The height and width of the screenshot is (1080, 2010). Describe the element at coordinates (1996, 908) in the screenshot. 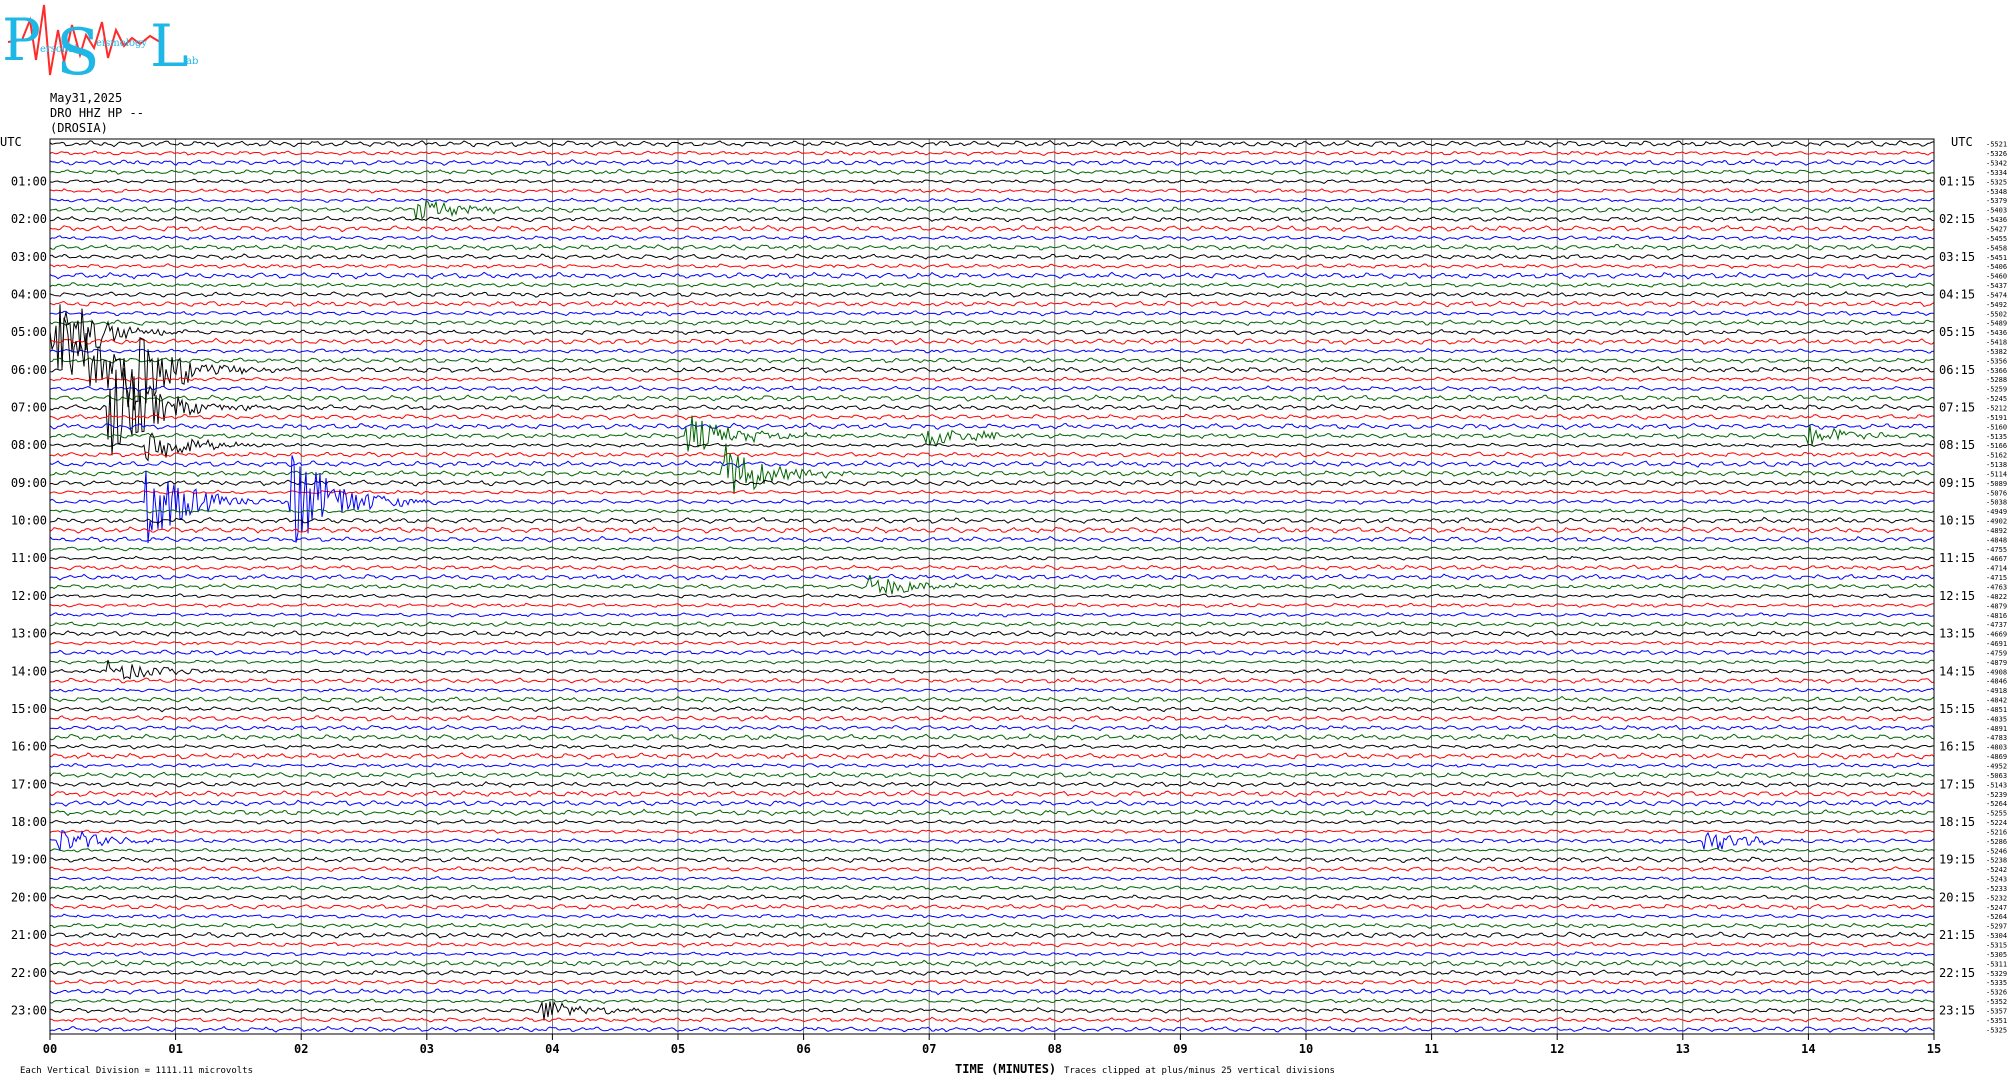

I see `trace-offset-label: -5247` at that location.